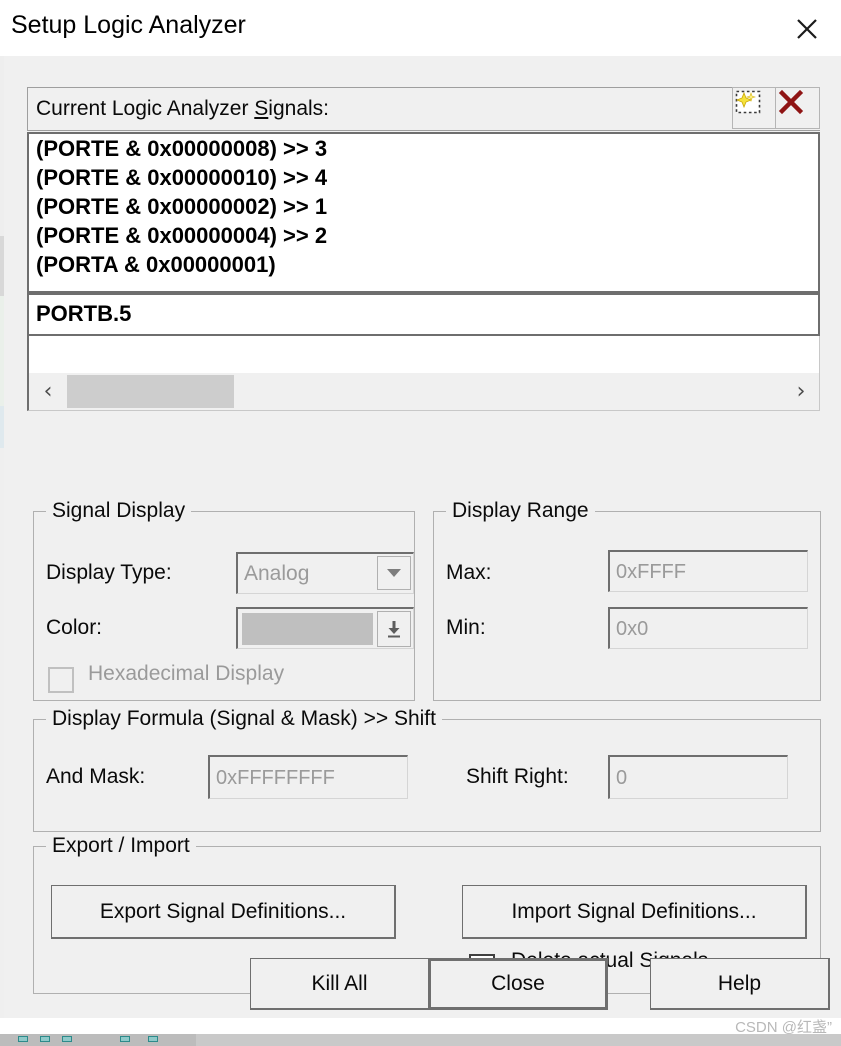 The height and width of the screenshot is (1046, 841). Describe the element at coordinates (119, 511) in the screenshot. I see `signal-display-group-title: Signal Display` at that location.